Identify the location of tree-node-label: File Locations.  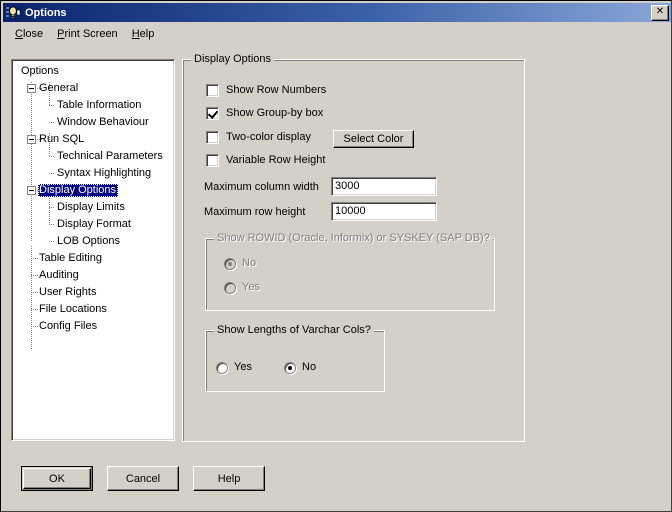
(73, 309).